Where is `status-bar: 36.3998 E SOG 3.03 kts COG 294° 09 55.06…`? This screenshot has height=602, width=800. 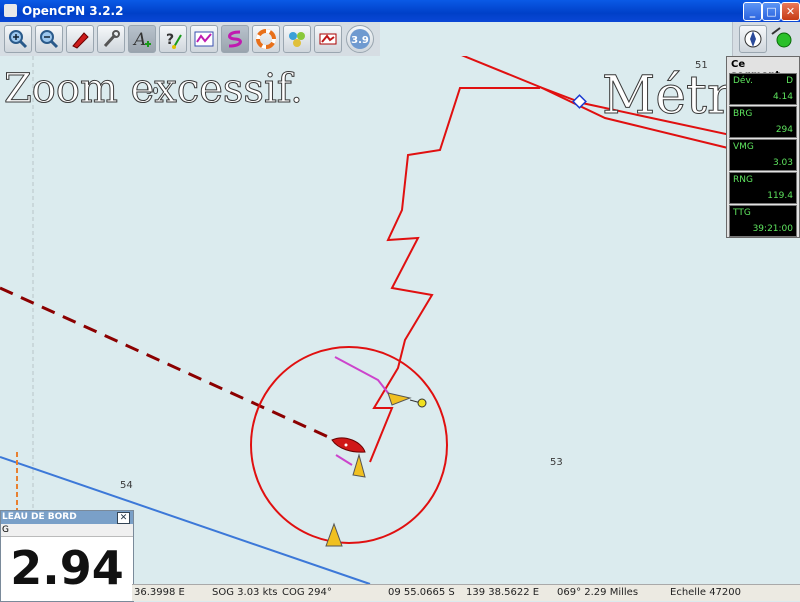
status-bar: 36.3998 E SOG 3.03 kts COG 294° 09 55.06… is located at coordinates (466, 592).